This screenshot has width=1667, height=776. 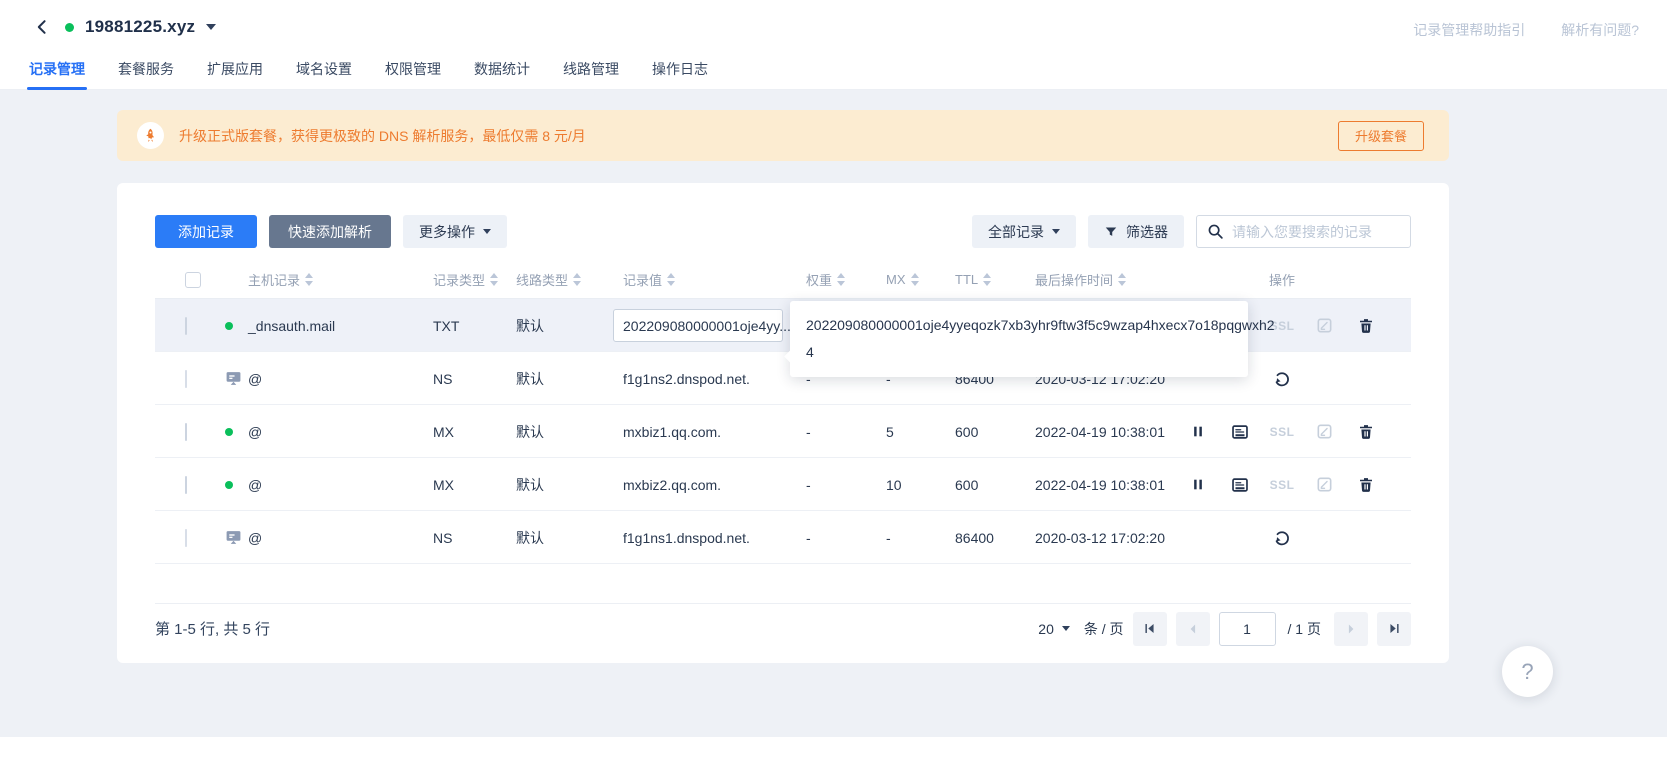 I want to click on page-size-select: 20, so click(x=1054, y=629).